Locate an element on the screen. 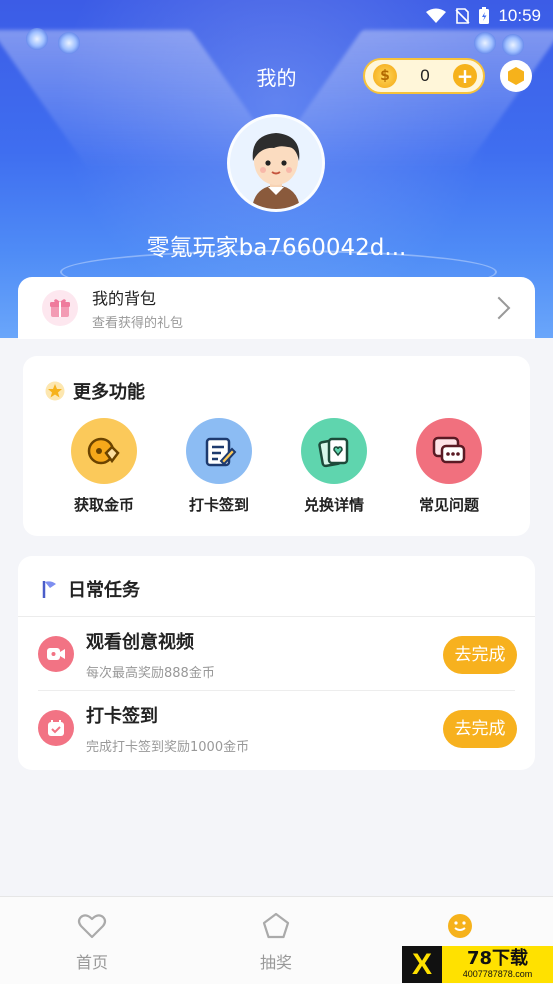 The image size is (553, 984). backpack-title: 我的背包 is located at coordinates (124, 298).